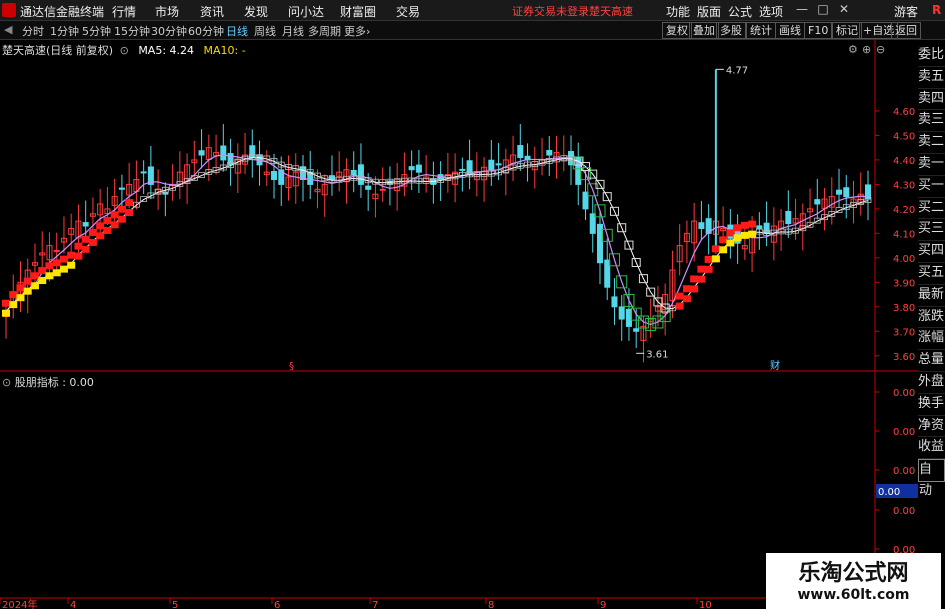 This screenshot has height=609, width=945. What do you see at coordinates (603, 604) in the screenshot?
I see `x-tick-label: 9` at bounding box center [603, 604].